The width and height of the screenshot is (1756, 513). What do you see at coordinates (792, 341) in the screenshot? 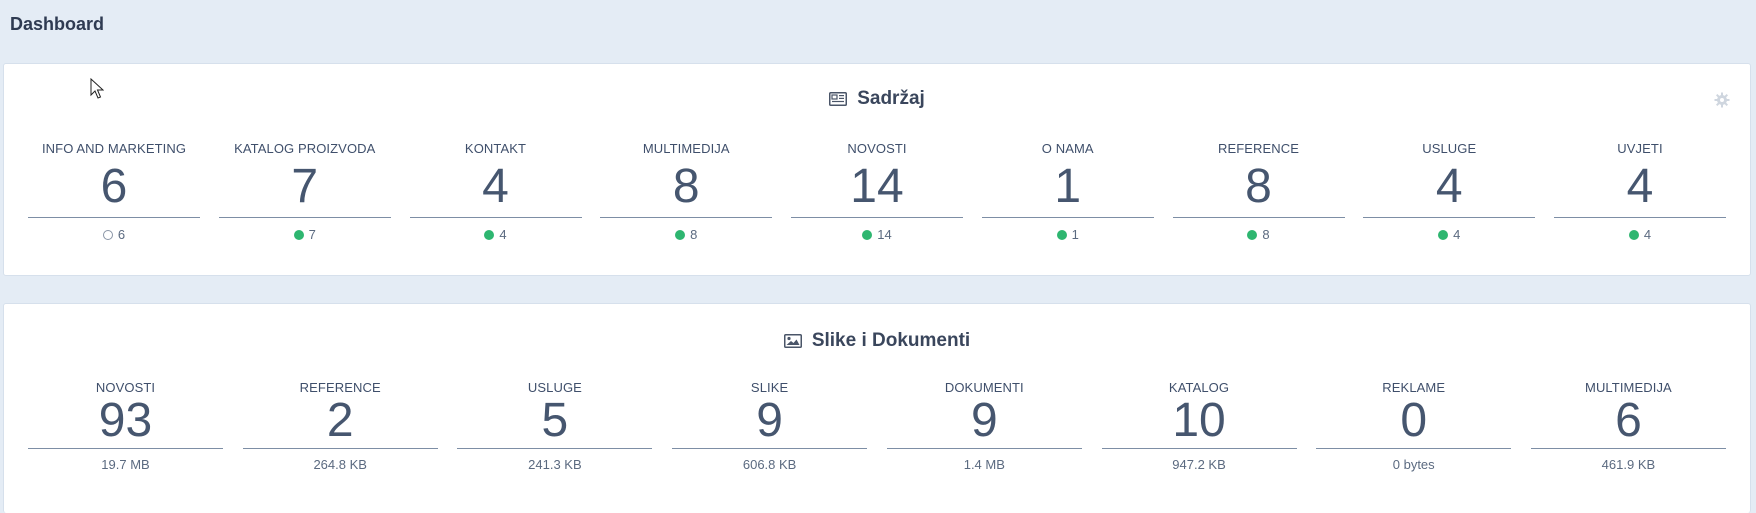
I see `image-icon` at bounding box center [792, 341].